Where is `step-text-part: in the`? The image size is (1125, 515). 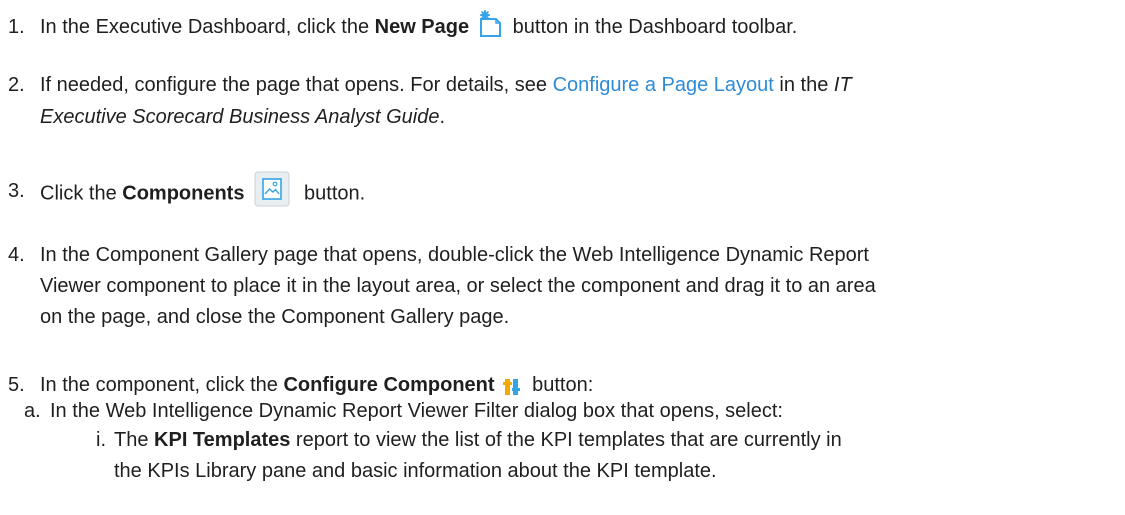
step-text-part: in the is located at coordinates (803, 85).